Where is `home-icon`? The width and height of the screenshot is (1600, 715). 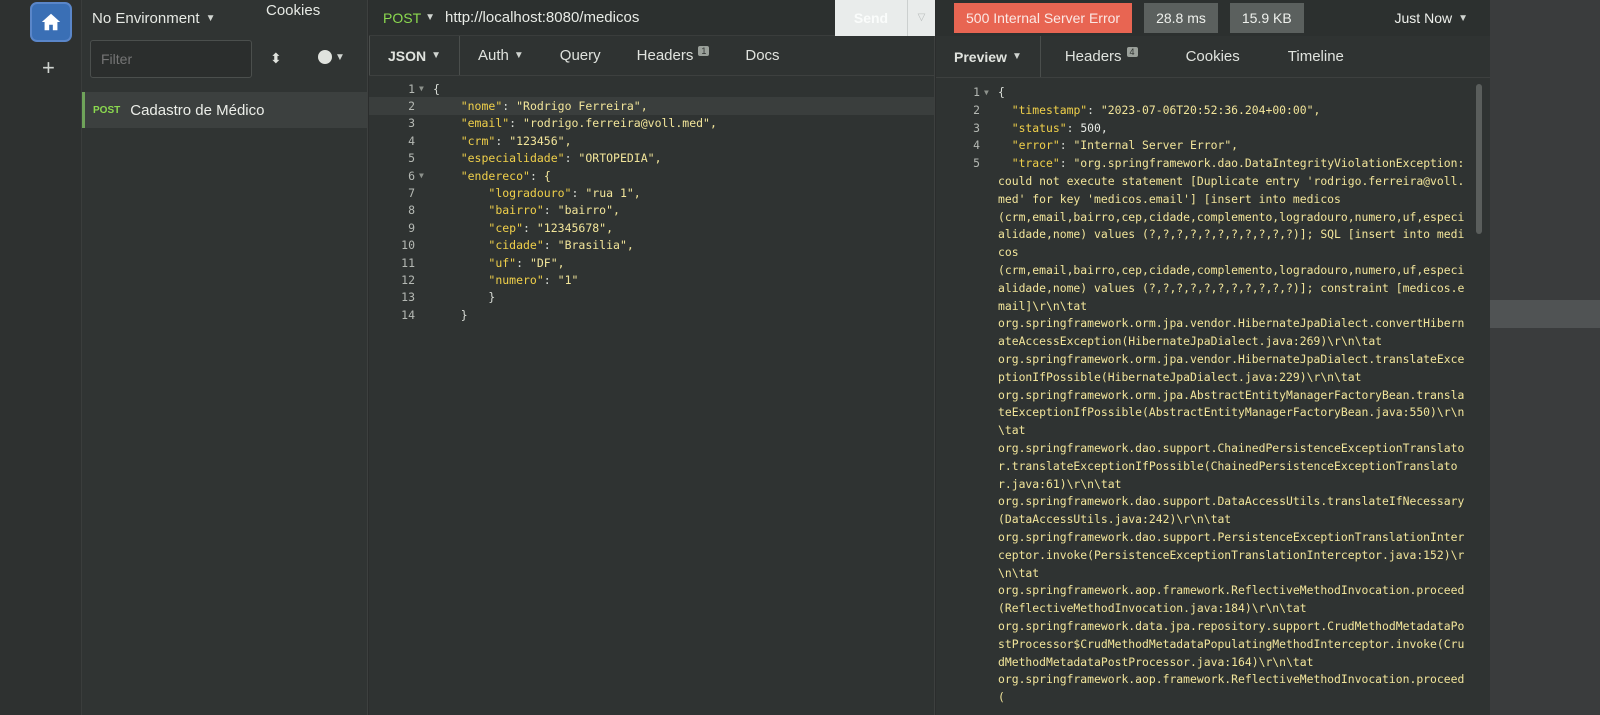
home-icon is located at coordinates (51, 22).